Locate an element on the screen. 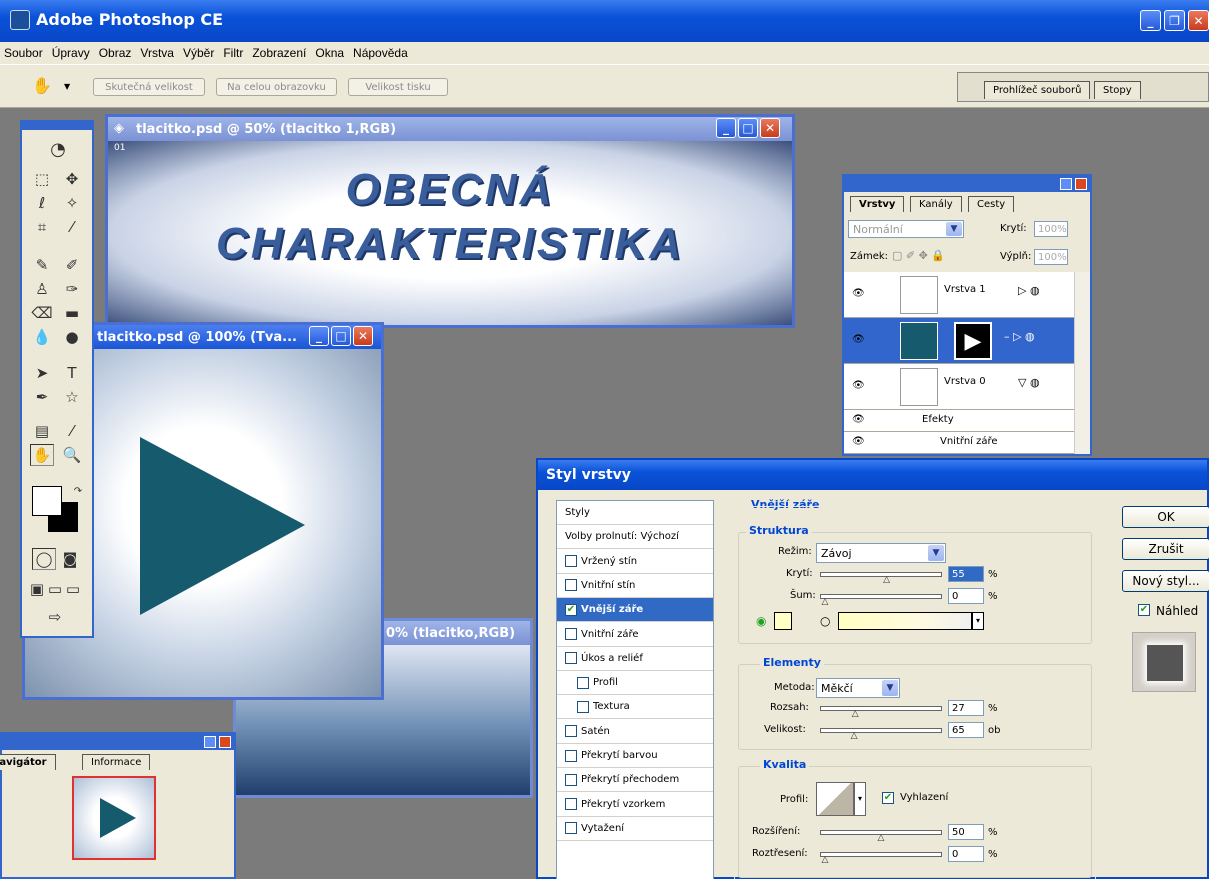 This screenshot has width=1209, height=879. style-item: Satén is located at coordinates (635, 732).